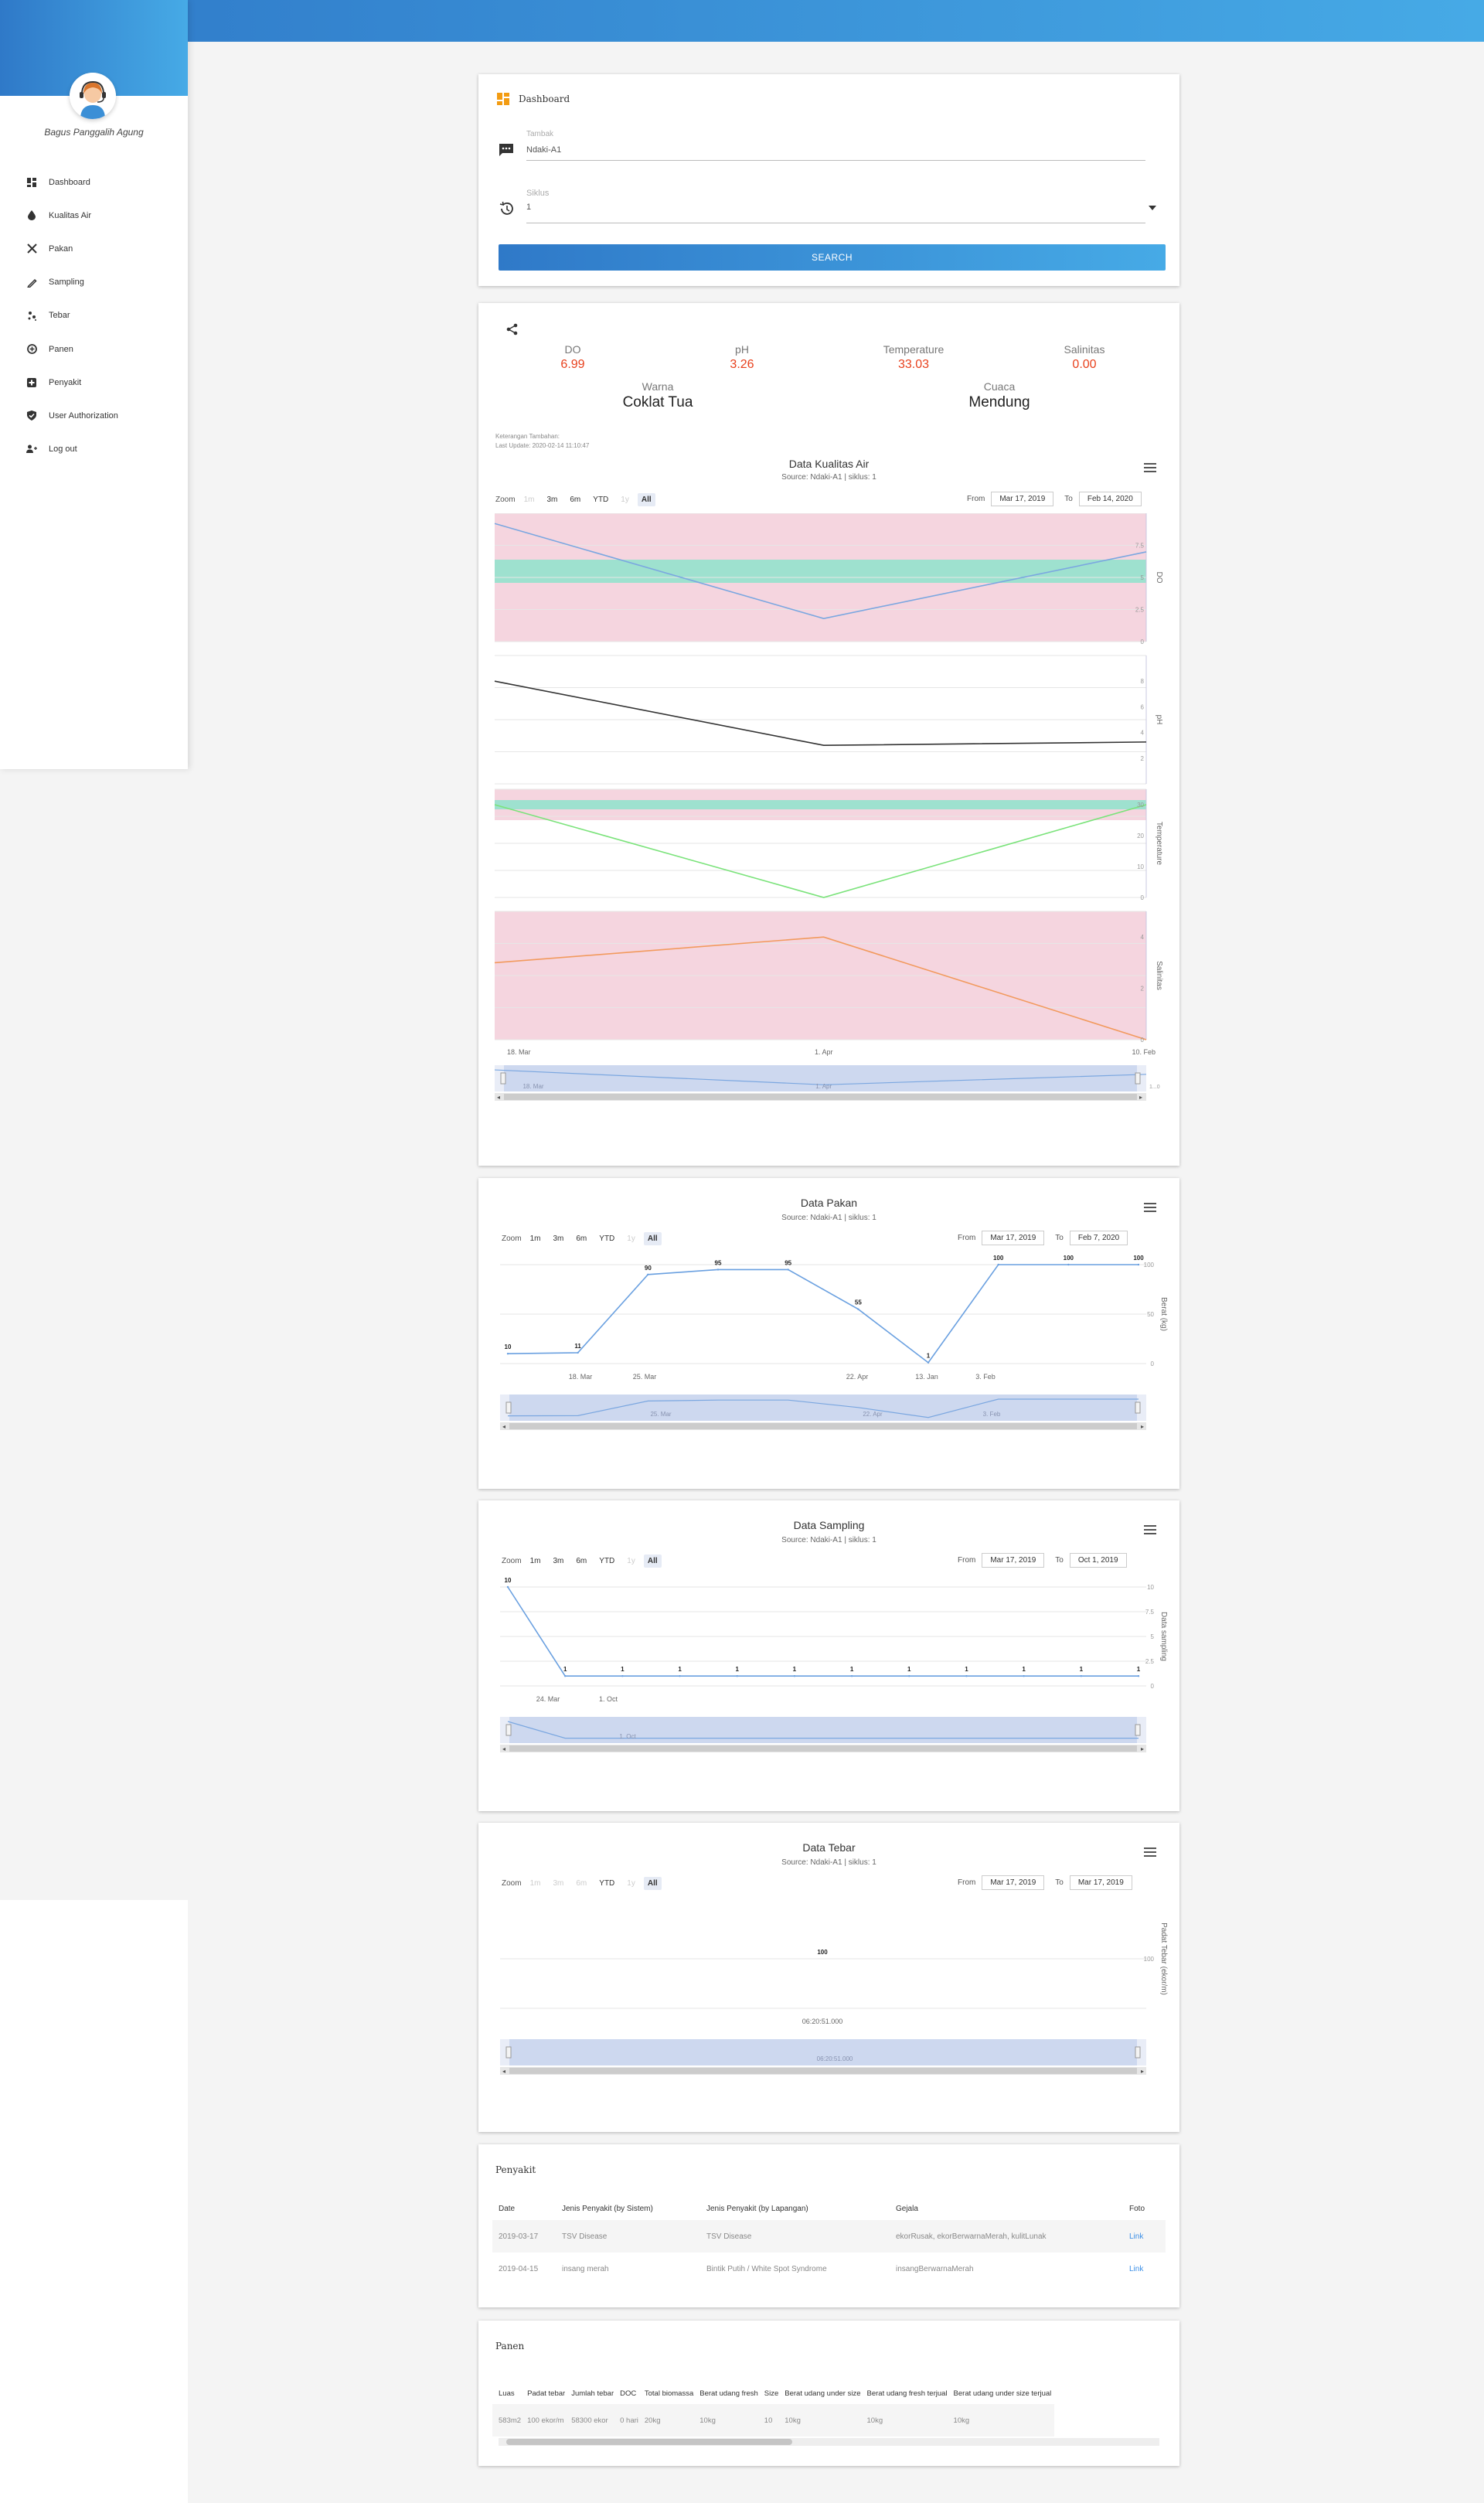 The height and width of the screenshot is (2503, 1484). I want to click on sidebar-item-dashboard: Dashboard, so click(94, 182).